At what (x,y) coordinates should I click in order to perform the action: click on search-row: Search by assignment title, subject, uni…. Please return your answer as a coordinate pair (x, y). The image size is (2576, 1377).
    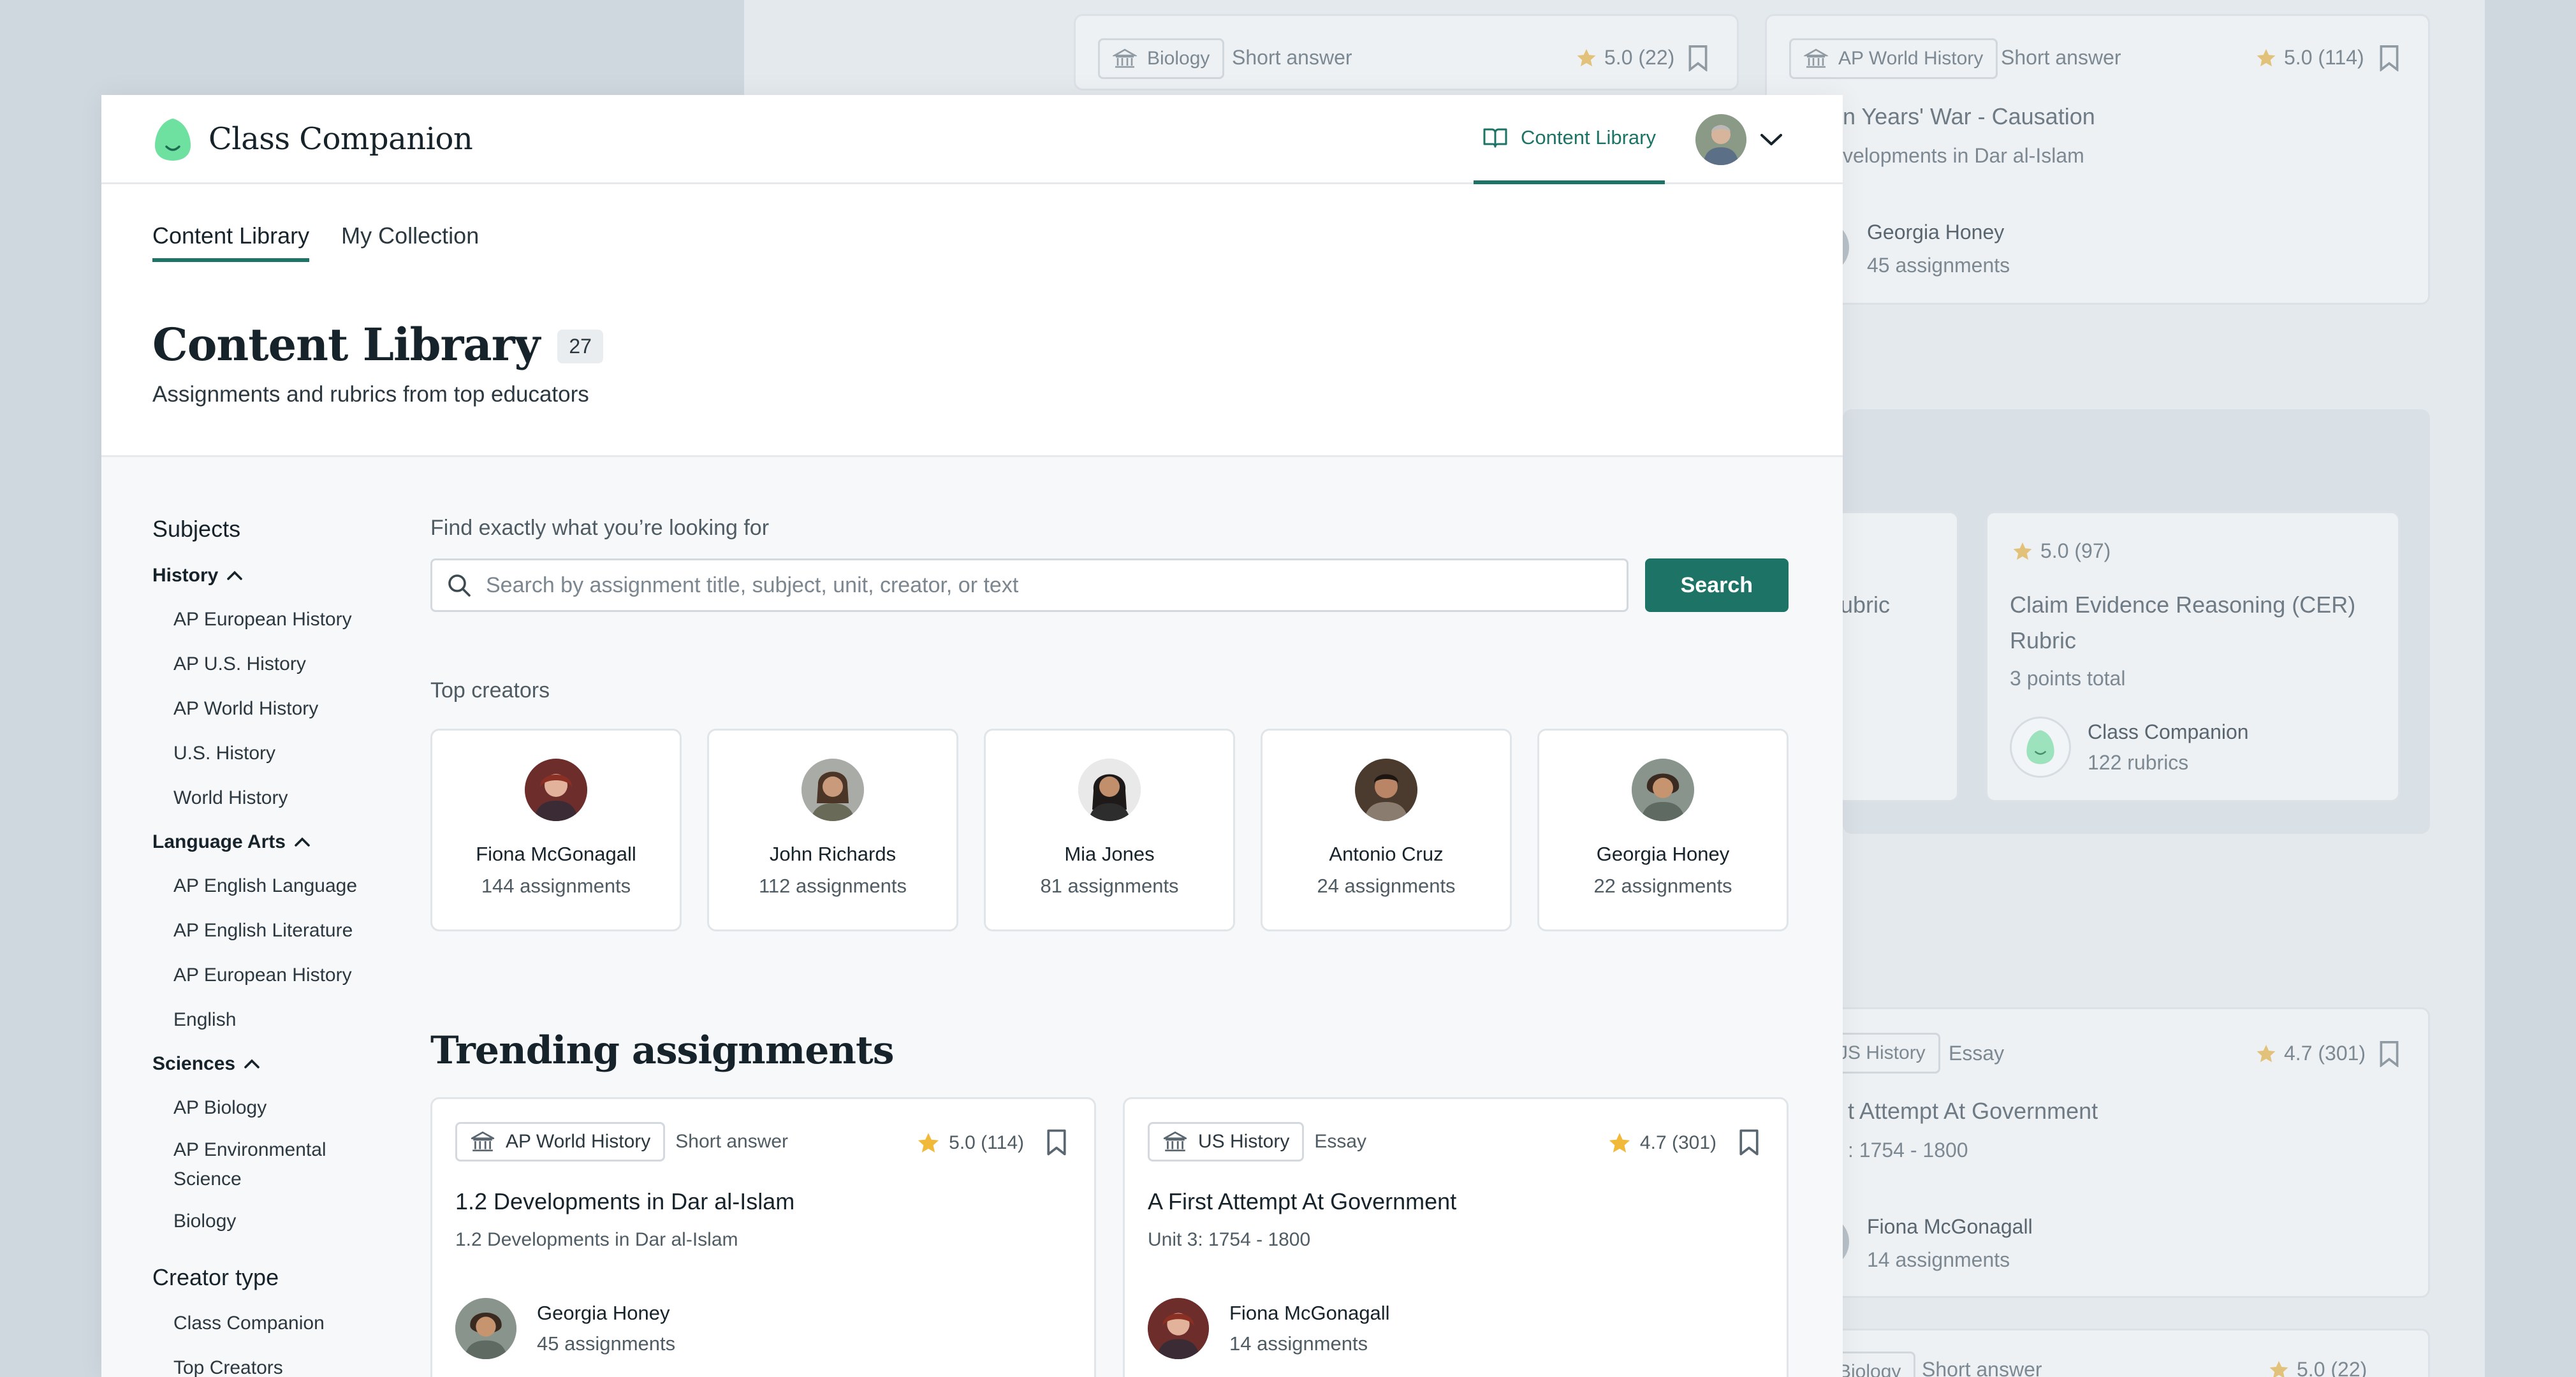
    Looking at the image, I should click on (1109, 585).